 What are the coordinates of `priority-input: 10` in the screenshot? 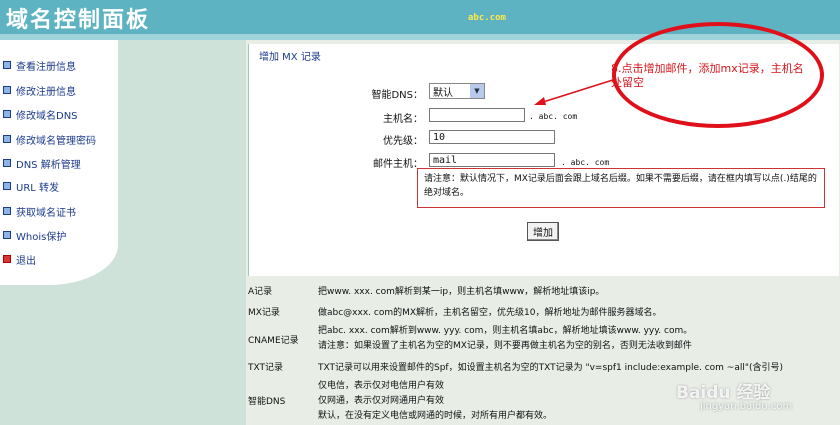 It's located at (492, 137).